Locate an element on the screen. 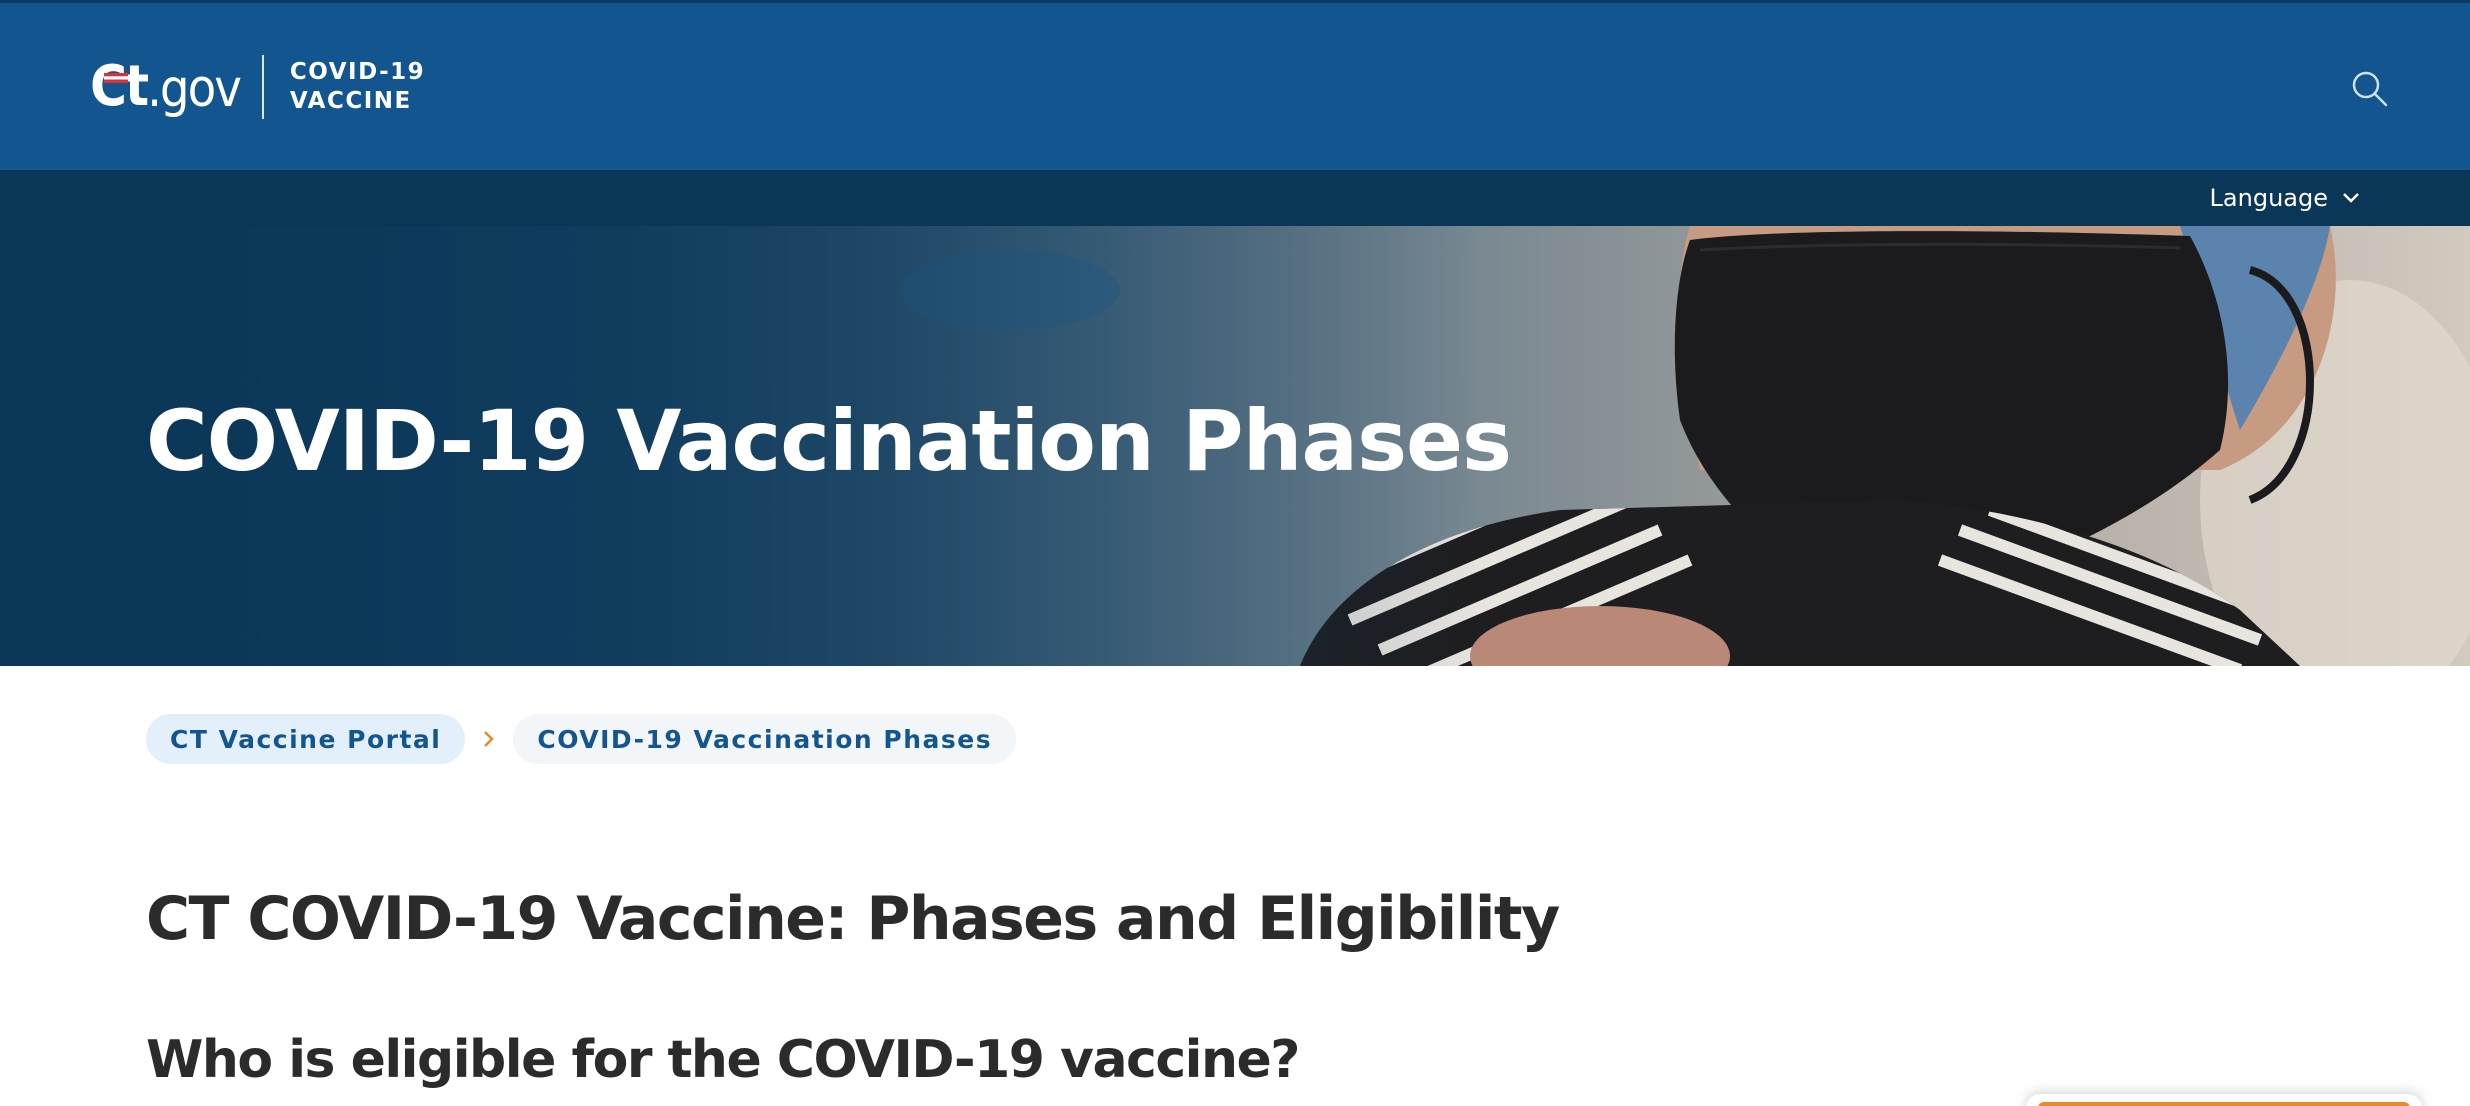  language-dropdown: Language is located at coordinates (2285, 198).